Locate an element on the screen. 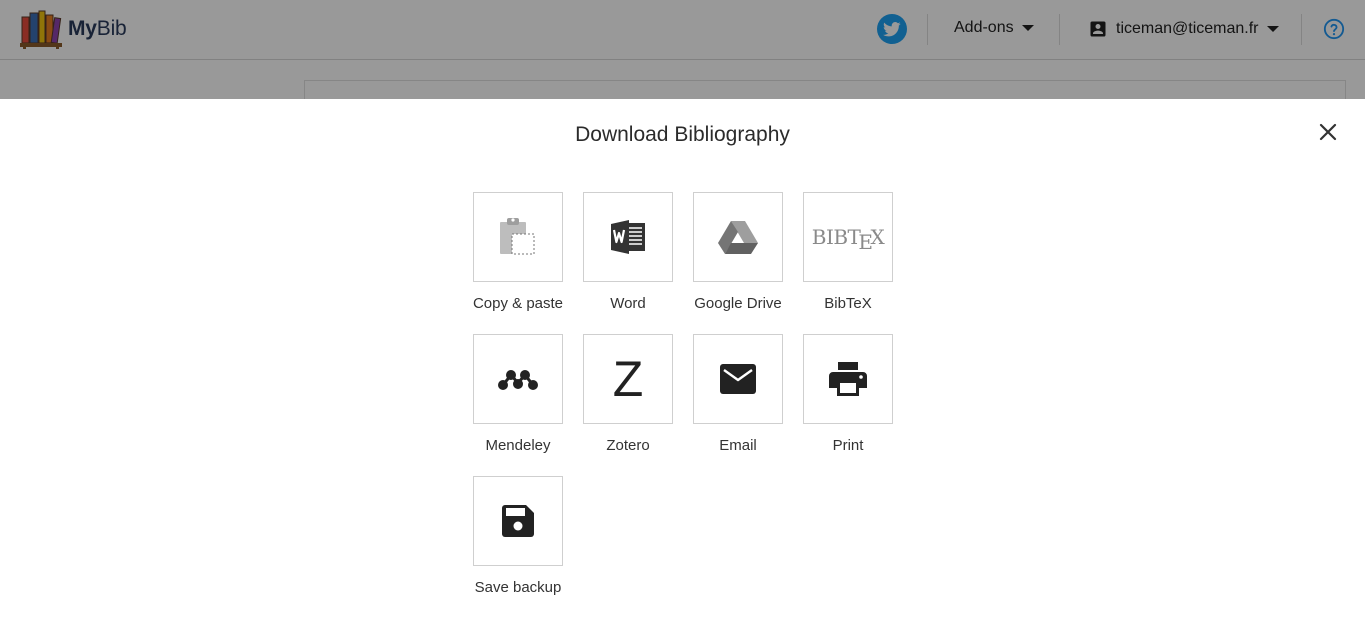 Image resolution: width=1365 pixels, height=637 pixels. clipboard-icon is located at coordinates (517, 236).